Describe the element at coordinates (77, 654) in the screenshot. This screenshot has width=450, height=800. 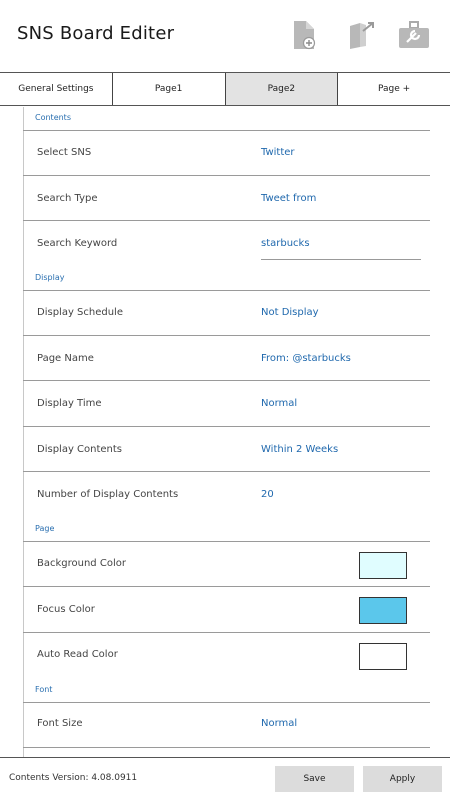
I see `auto-read-color-label: Auto Read Color` at that location.